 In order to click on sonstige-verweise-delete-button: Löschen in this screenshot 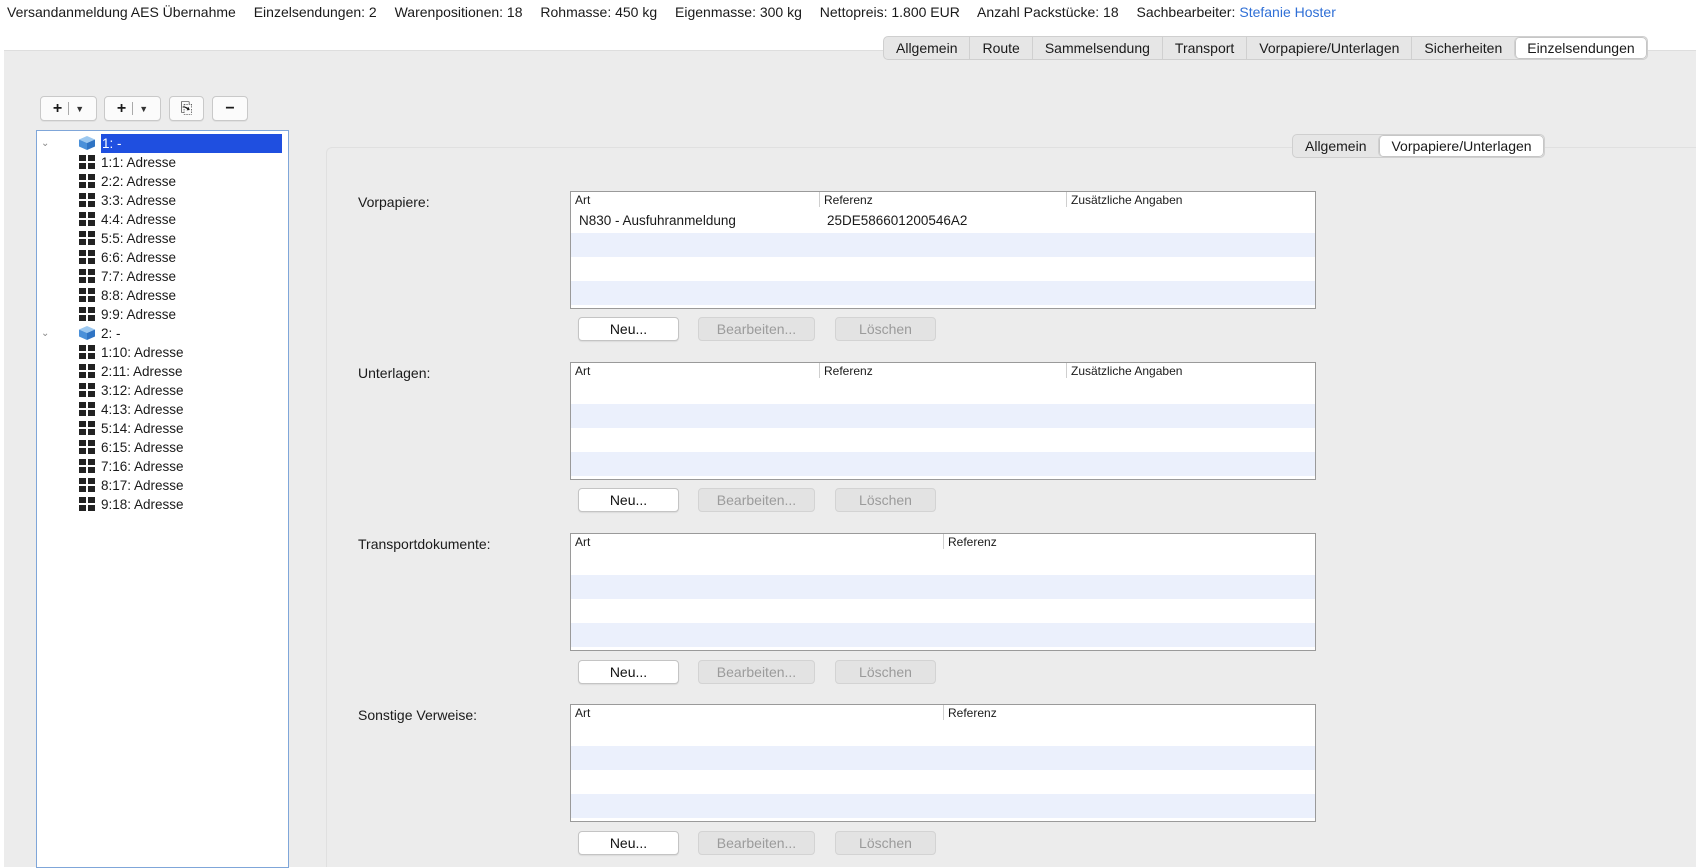, I will do `click(885, 843)`.